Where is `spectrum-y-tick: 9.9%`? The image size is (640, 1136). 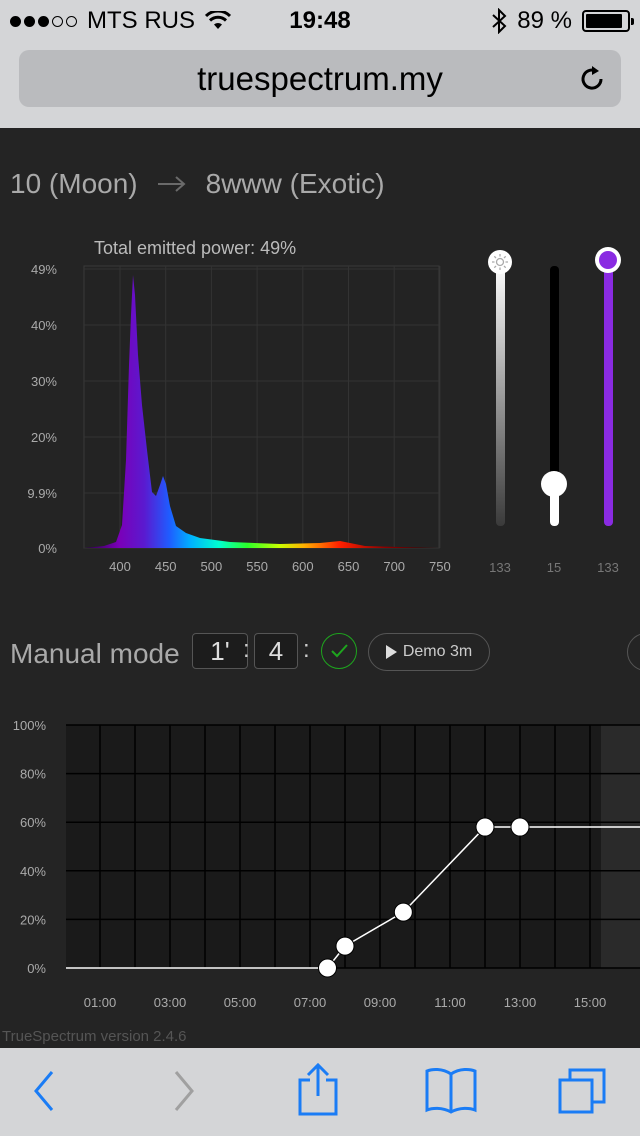 spectrum-y-tick: 9.9% is located at coordinates (42, 493).